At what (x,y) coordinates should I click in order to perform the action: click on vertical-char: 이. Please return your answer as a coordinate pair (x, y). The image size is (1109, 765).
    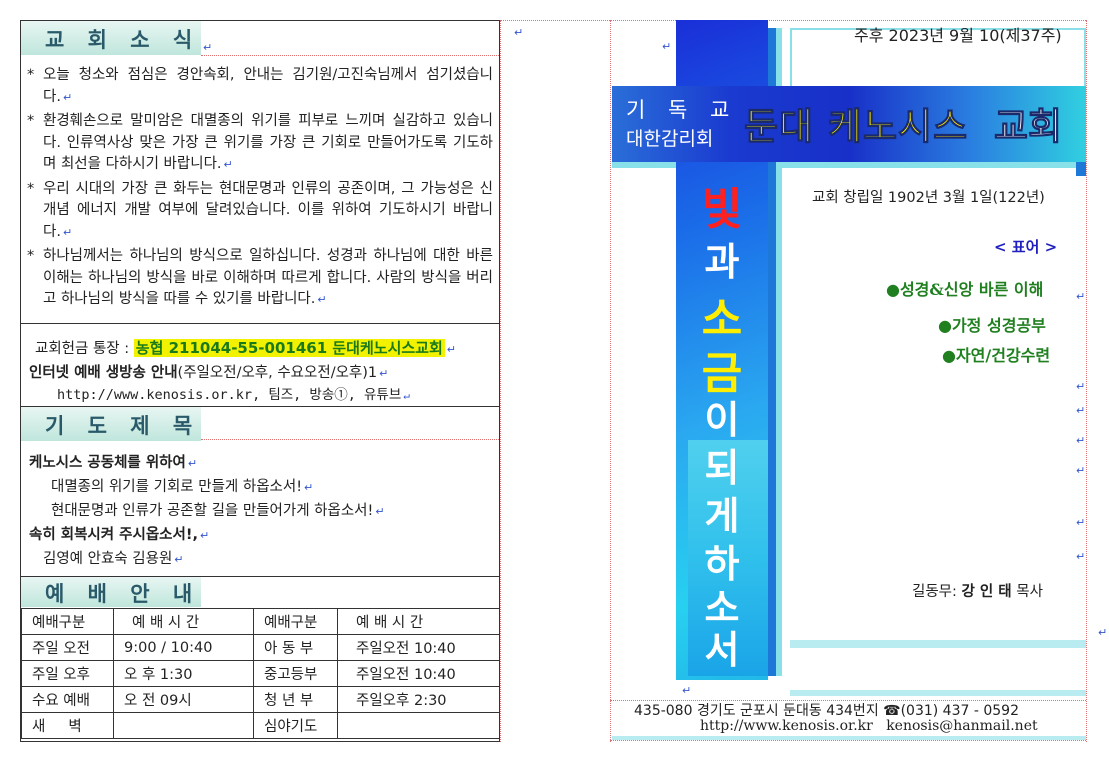
    Looking at the image, I should click on (722, 419).